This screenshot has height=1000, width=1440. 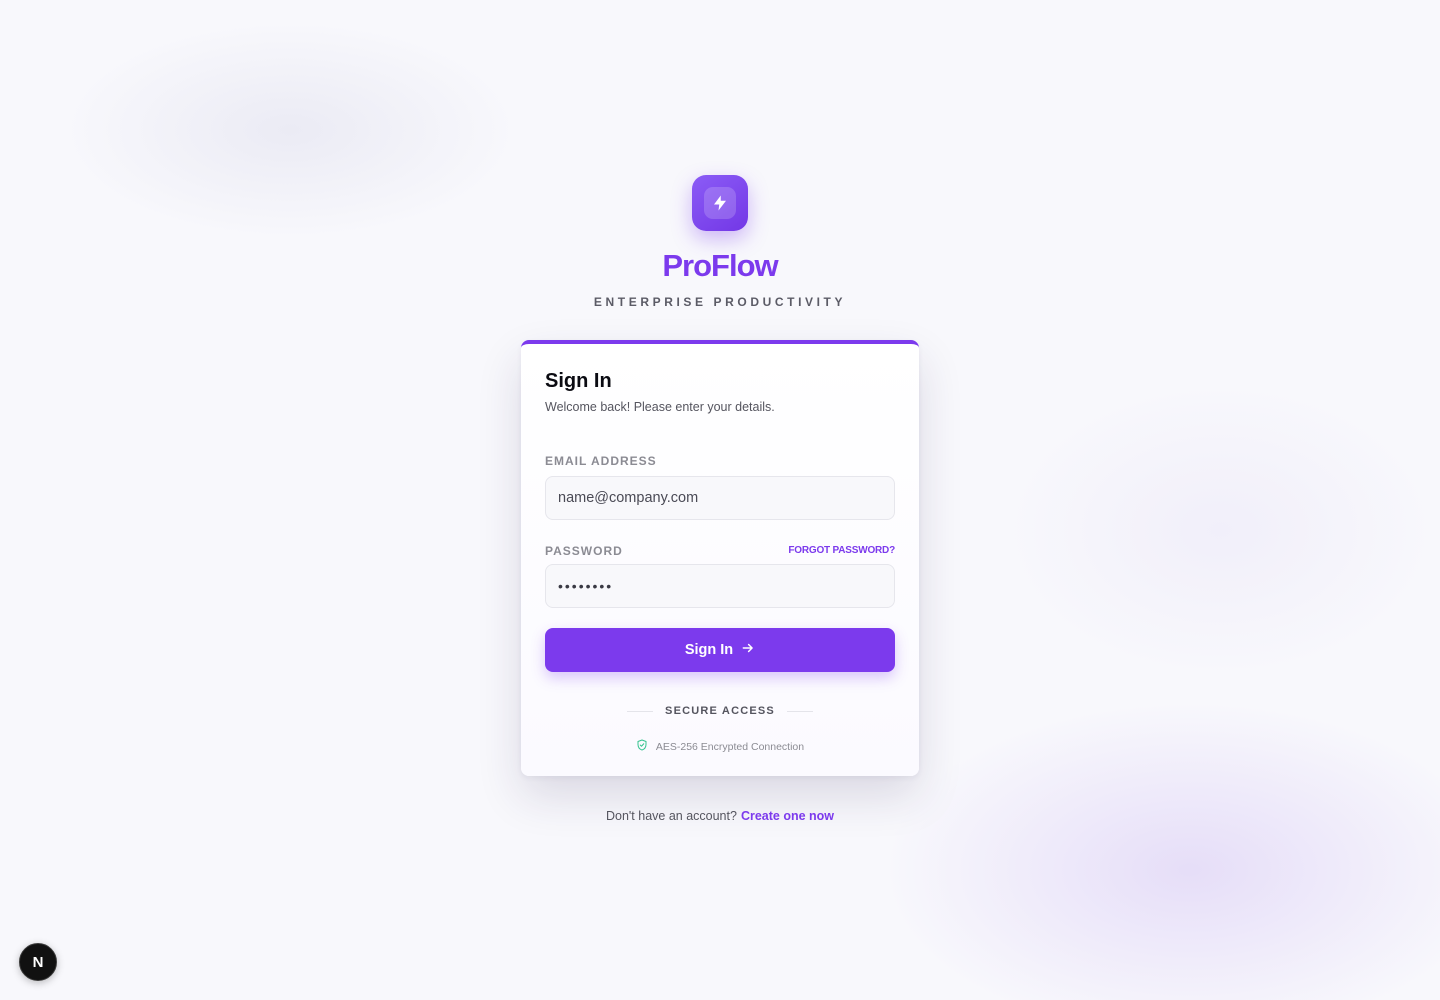 I want to click on app-logo, so click(x=720, y=203).